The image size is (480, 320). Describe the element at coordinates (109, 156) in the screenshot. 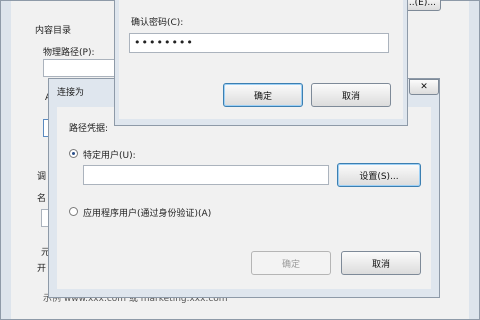

I see `specific-user-label: 特定用户(U):` at that location.